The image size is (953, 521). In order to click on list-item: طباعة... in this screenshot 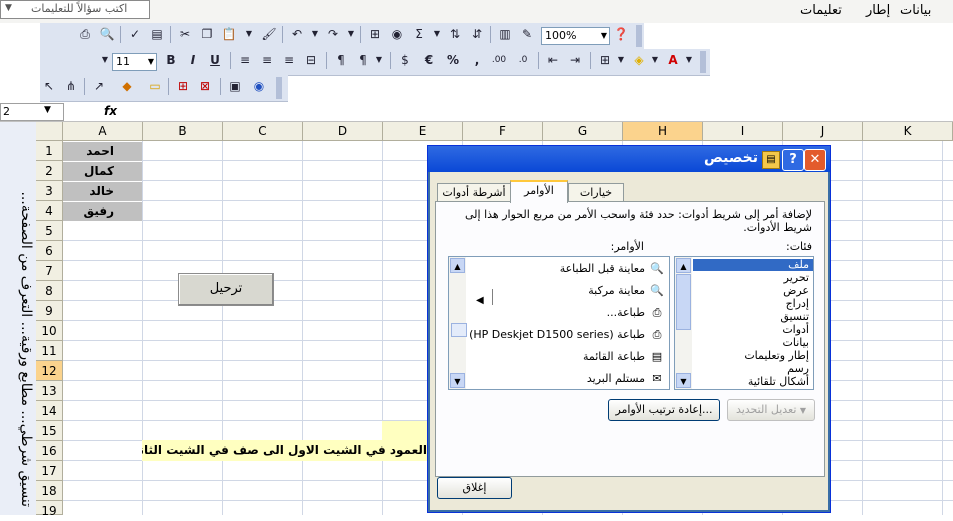, I will do `click(626, 313)`.